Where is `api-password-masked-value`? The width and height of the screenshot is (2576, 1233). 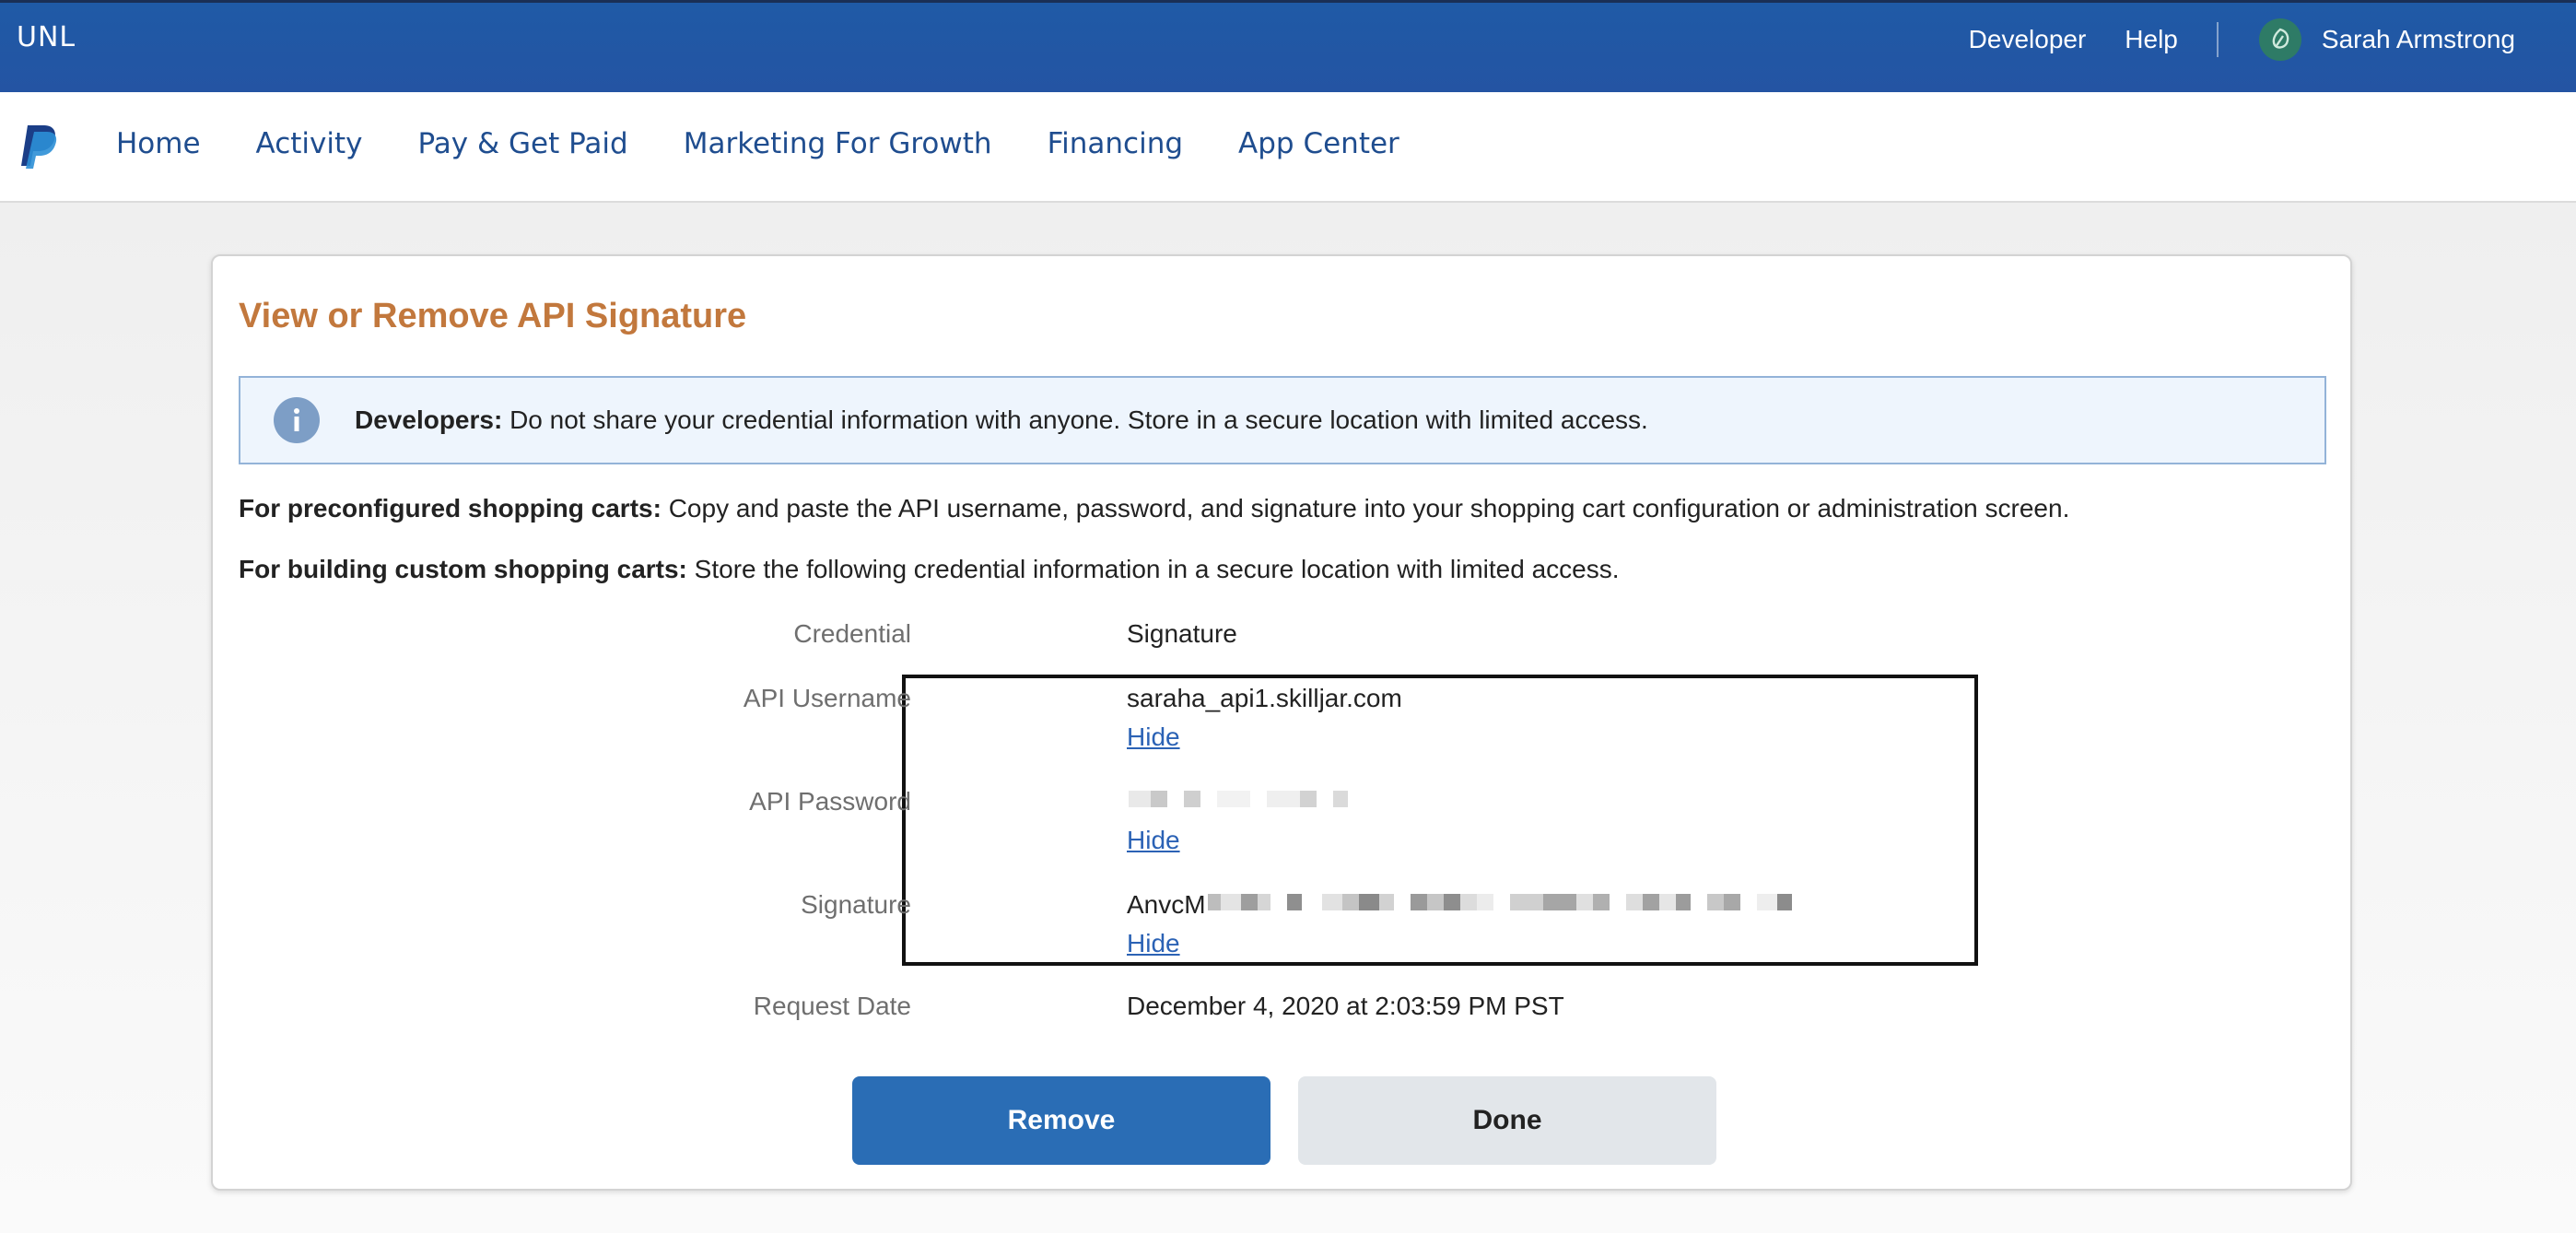 api-password-masked-value is located at coordinates (1238, 799).